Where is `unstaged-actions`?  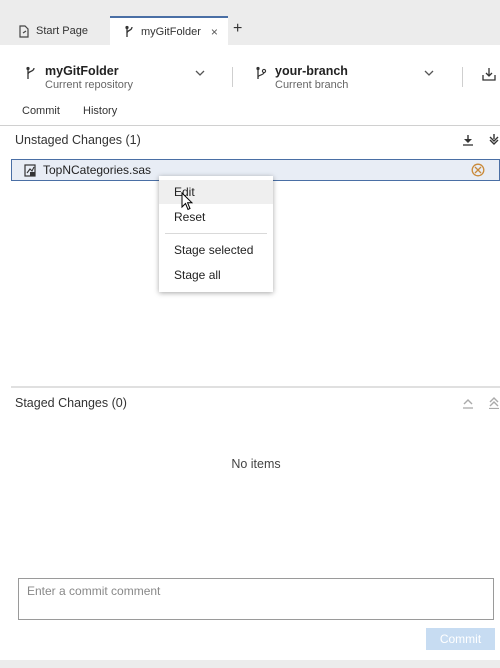 unstaged-actions is located at coordinates (474, 140).